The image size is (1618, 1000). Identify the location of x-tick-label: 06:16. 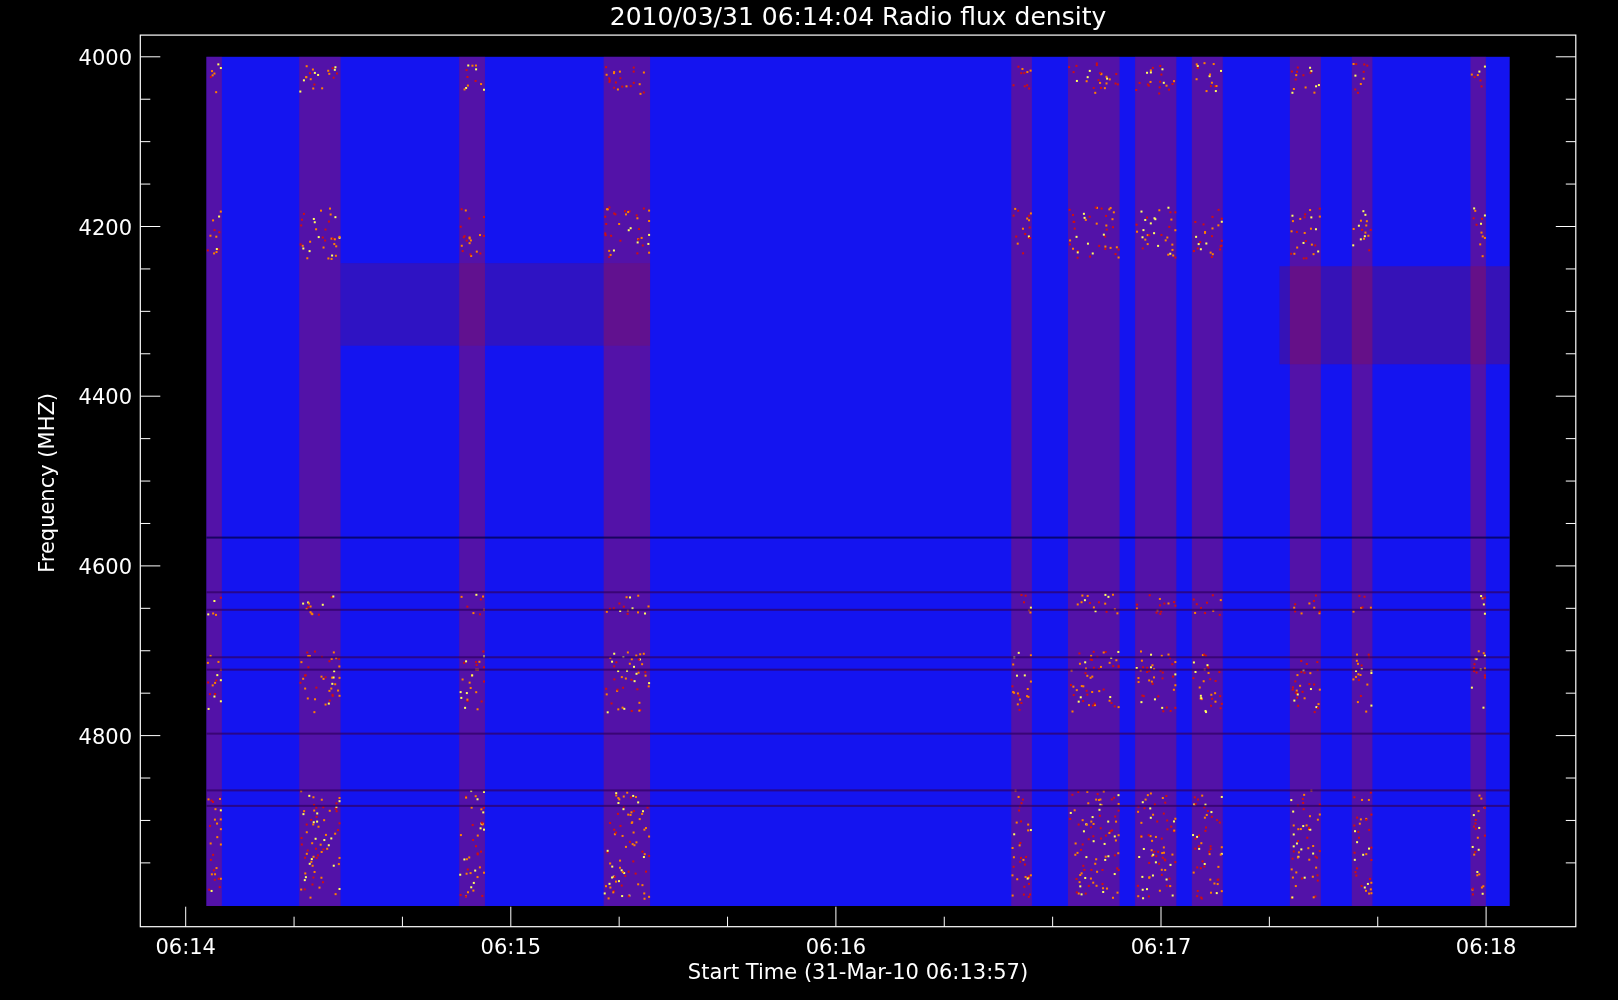
(836, 947).